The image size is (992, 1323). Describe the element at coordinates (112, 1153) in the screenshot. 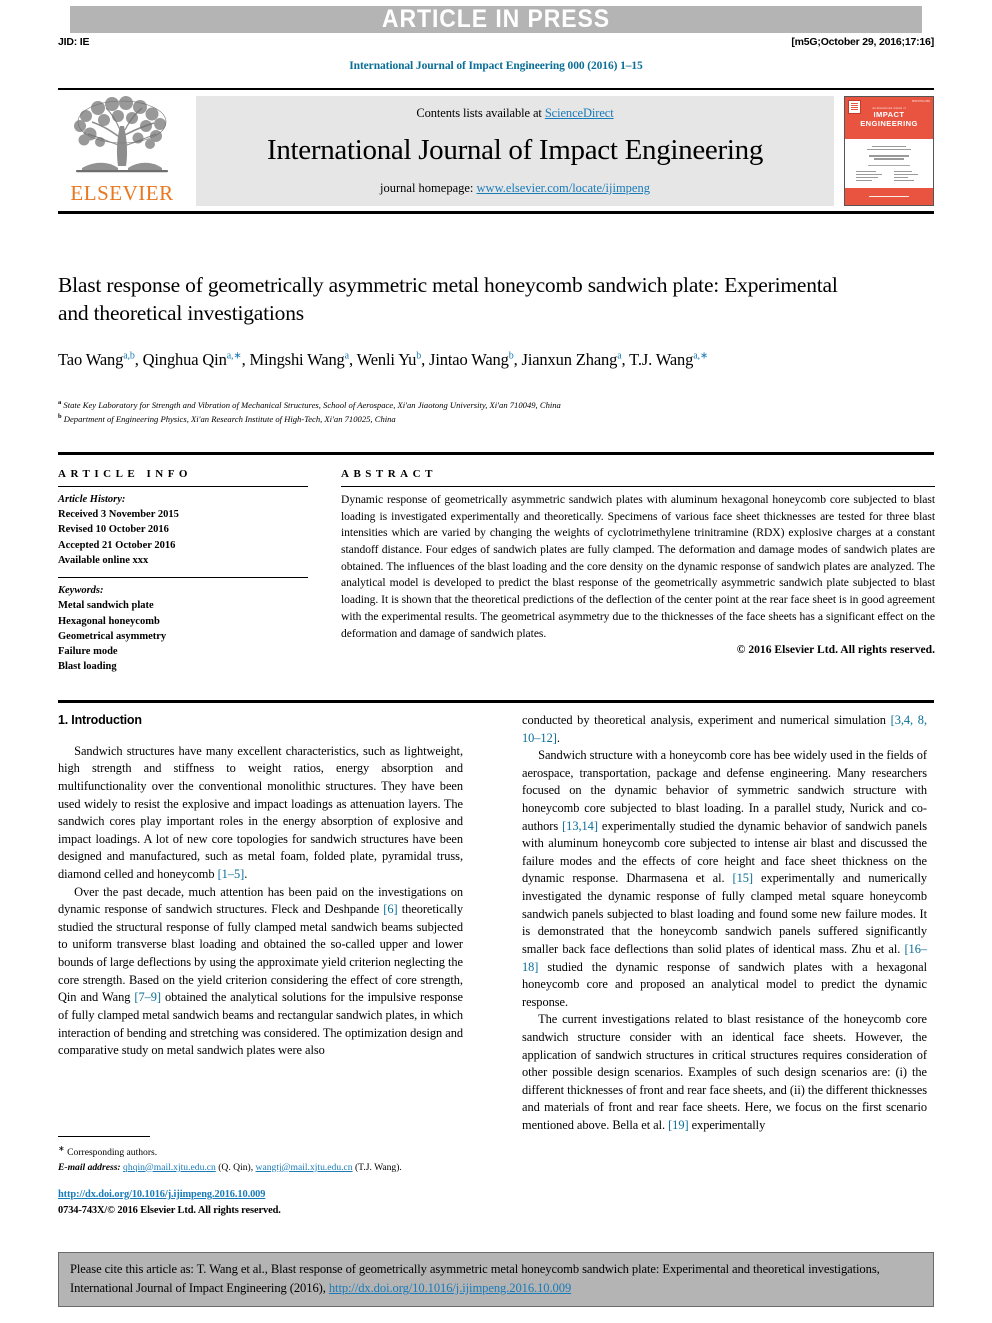

I see `corresponding-authors-text: Corresponding authors.` at that location.